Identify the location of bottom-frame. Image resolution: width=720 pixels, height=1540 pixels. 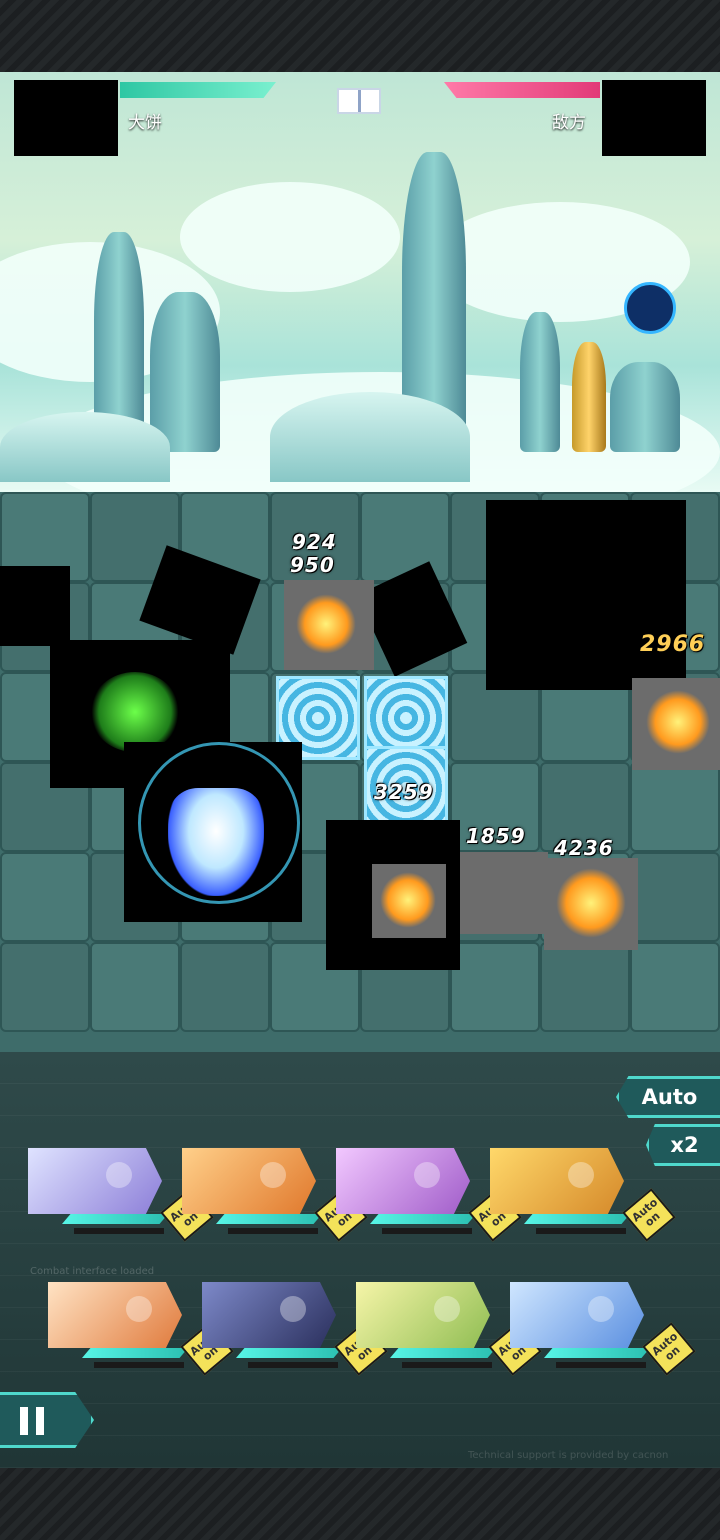
(360, 1504).